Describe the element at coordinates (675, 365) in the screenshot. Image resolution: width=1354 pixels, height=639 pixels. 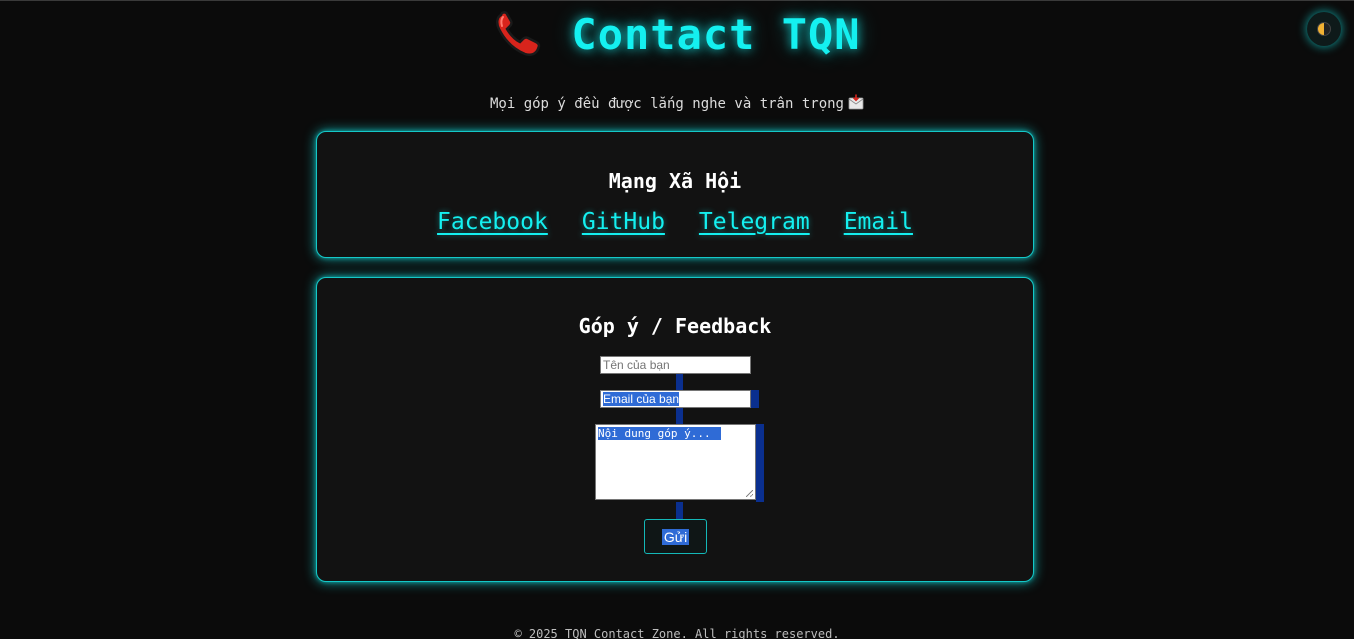
I see `name-input: Tên của bạn` at that location.